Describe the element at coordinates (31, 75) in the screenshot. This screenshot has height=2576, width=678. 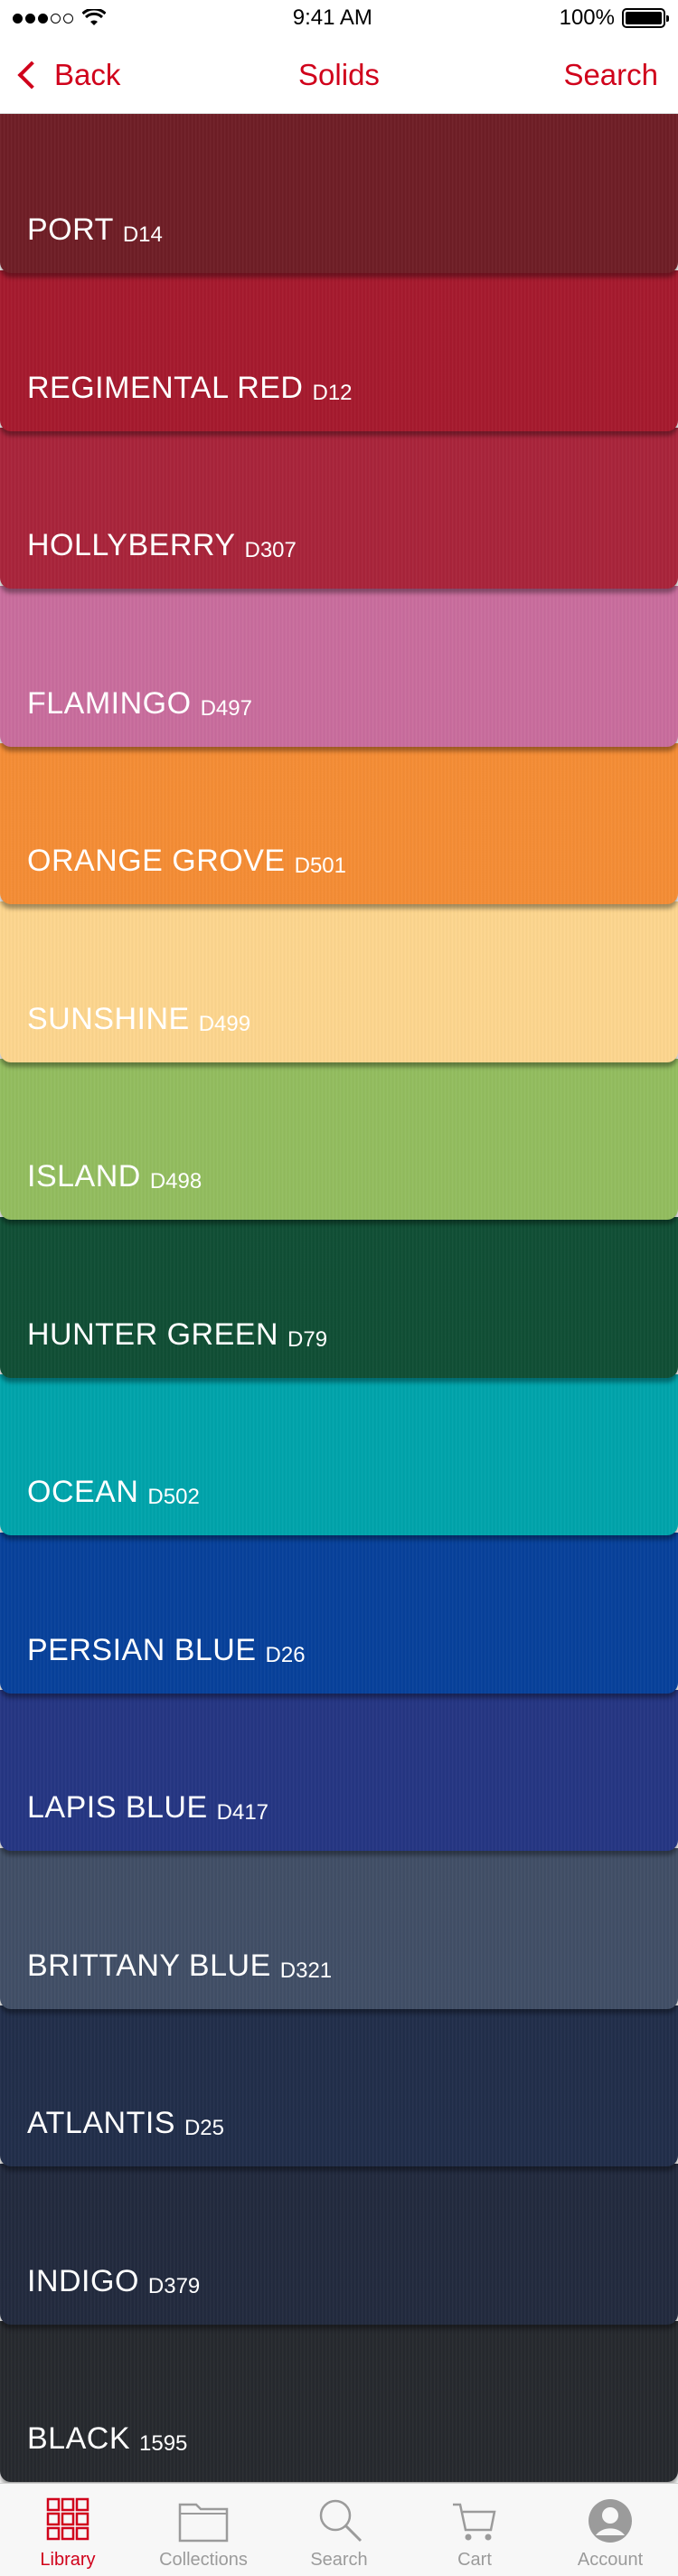
I see `chevron-left-icon` at that location.